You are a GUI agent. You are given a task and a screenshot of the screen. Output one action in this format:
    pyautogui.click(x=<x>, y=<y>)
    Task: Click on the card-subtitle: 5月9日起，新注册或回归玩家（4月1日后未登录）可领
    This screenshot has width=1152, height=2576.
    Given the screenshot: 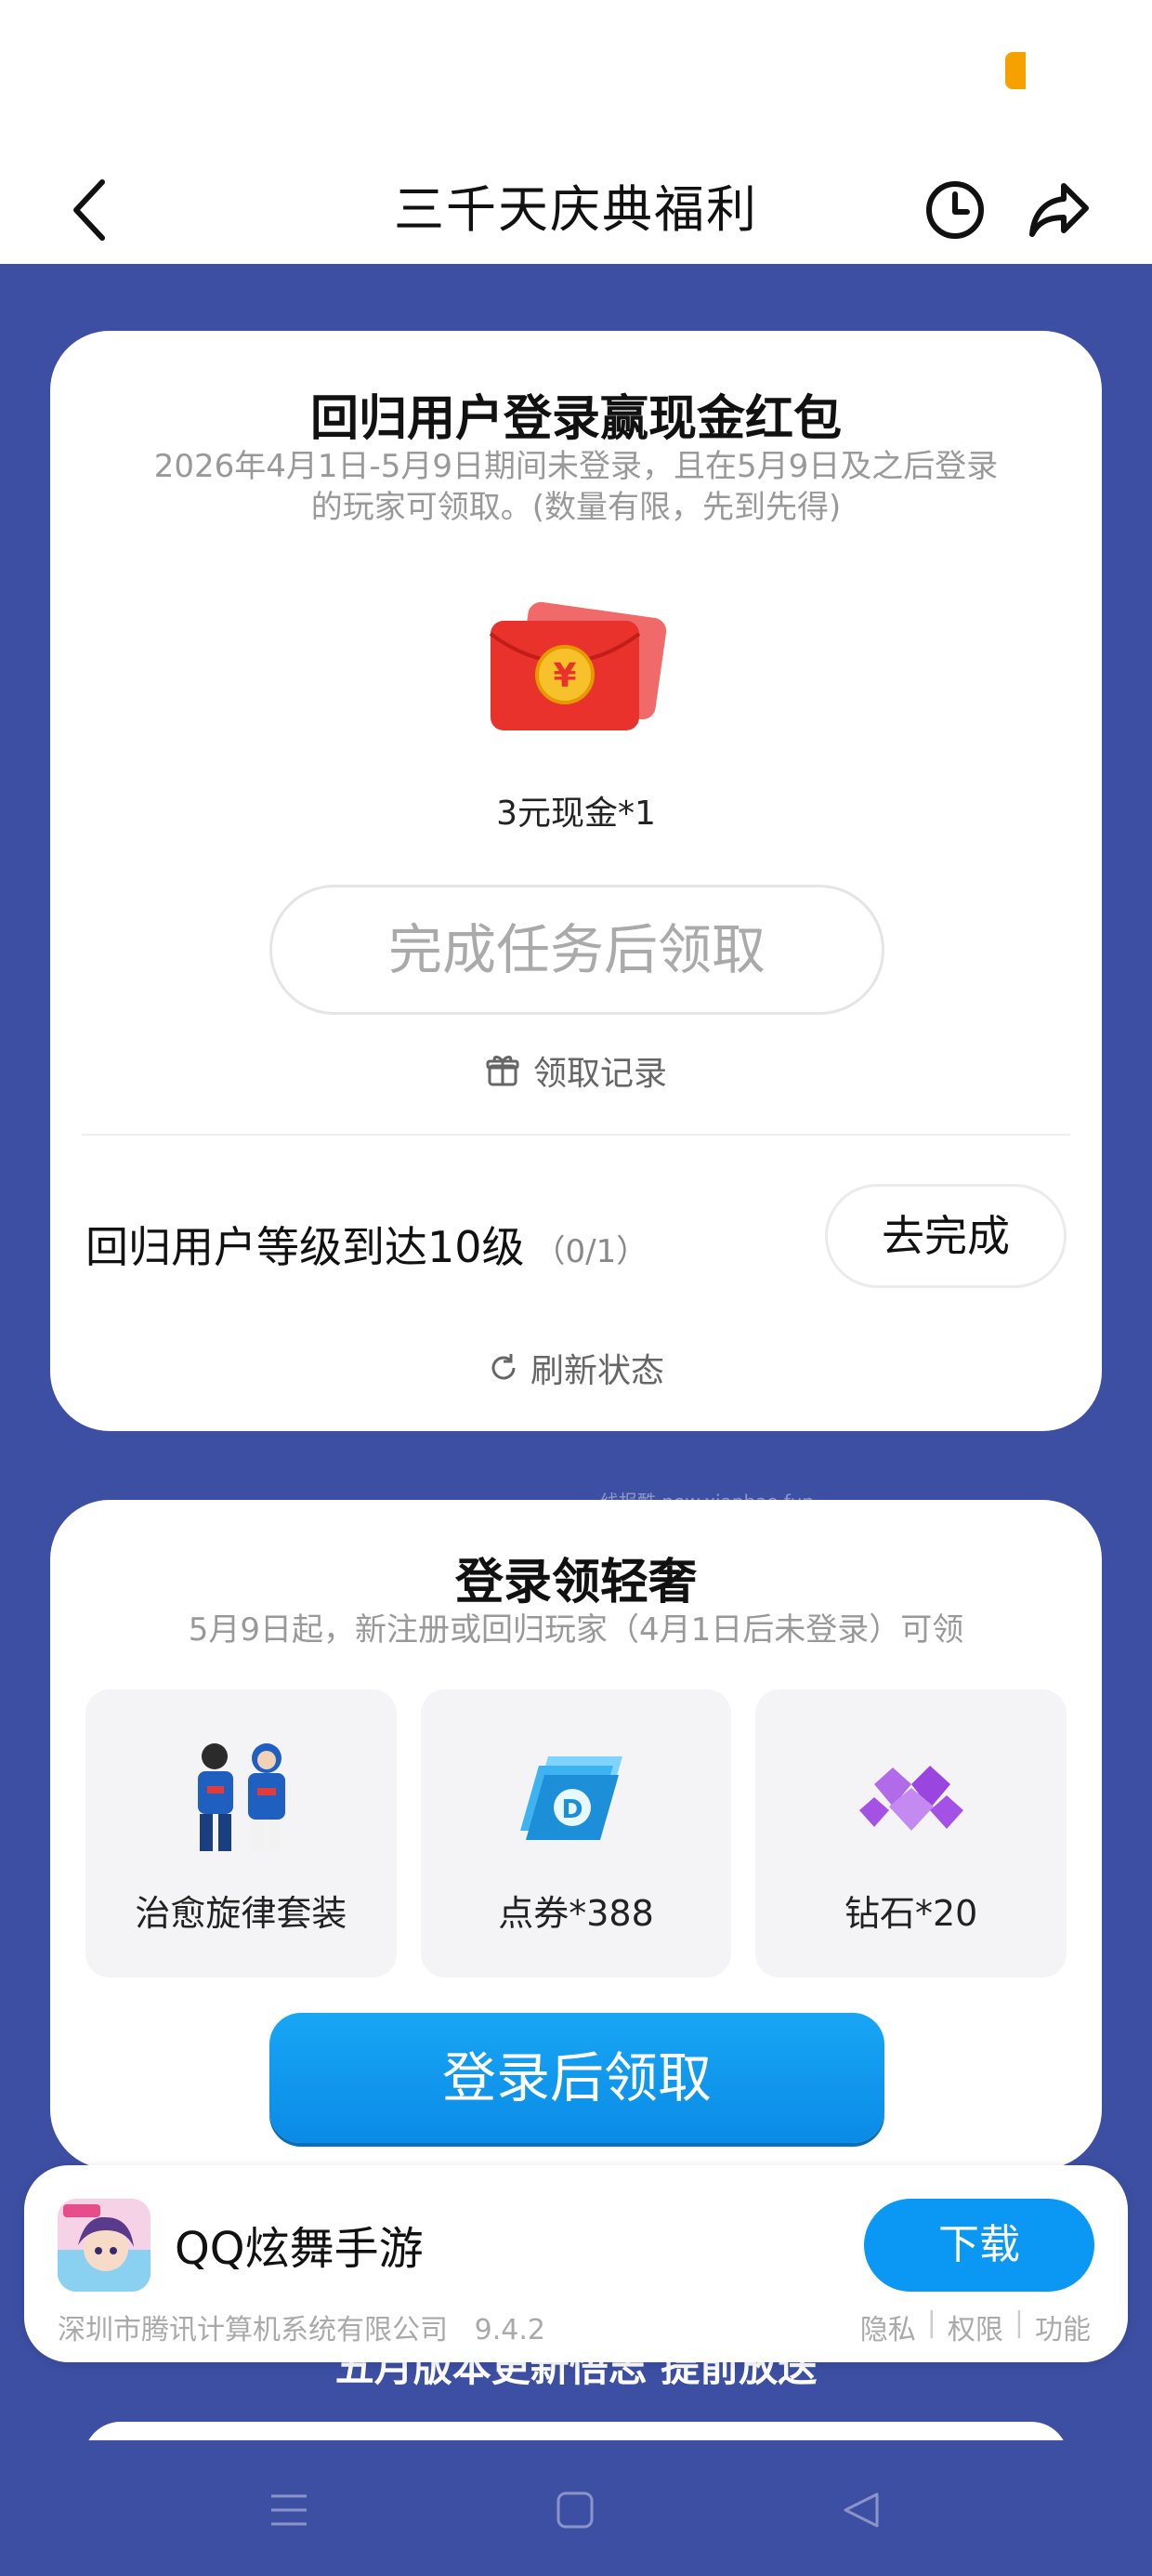 What is the action you would take?
    pyautogui.click(x=576, y=1630)
    